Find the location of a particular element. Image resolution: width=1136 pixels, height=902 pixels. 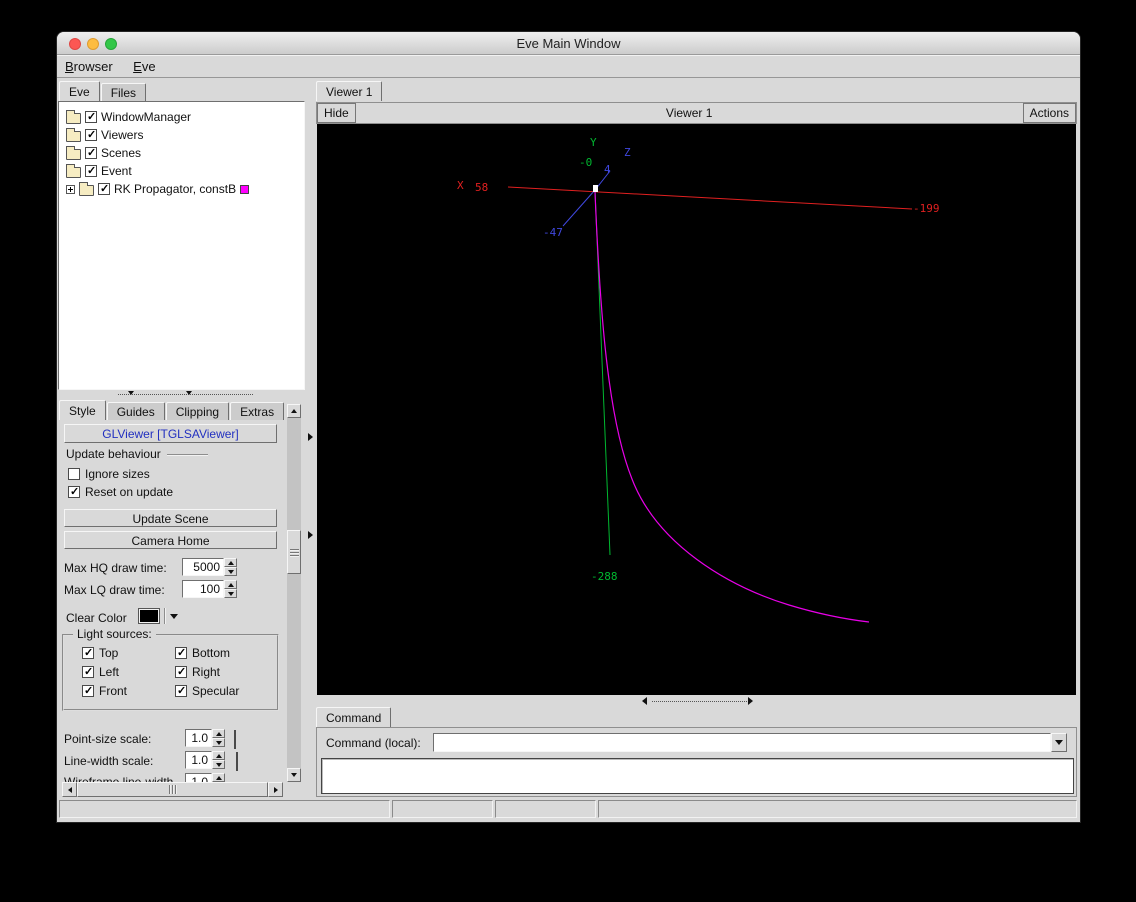

command-output is located at coordinates (697, 776).